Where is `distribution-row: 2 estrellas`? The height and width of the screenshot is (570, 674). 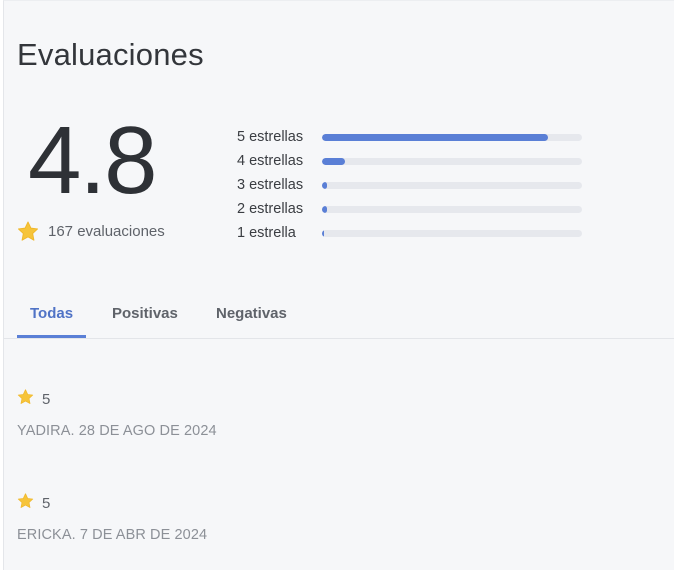 distribution-row: 2 estrellas is located at coordinates (409, 209).